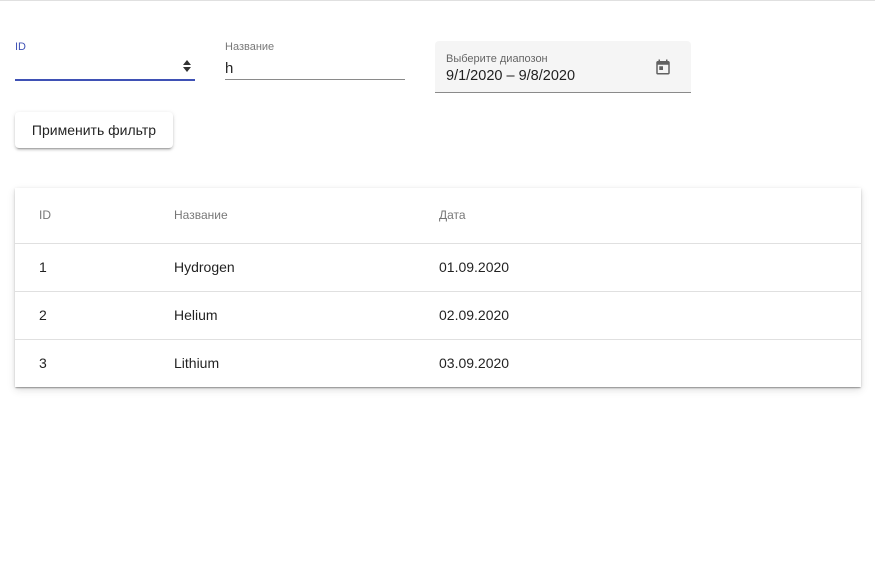 The height and width of the screenshot is (576, 875). Describe the element at coordinates (438, 316) in the screenshot. I see `table-row: 2 Helium 02.09.2020` at that location.